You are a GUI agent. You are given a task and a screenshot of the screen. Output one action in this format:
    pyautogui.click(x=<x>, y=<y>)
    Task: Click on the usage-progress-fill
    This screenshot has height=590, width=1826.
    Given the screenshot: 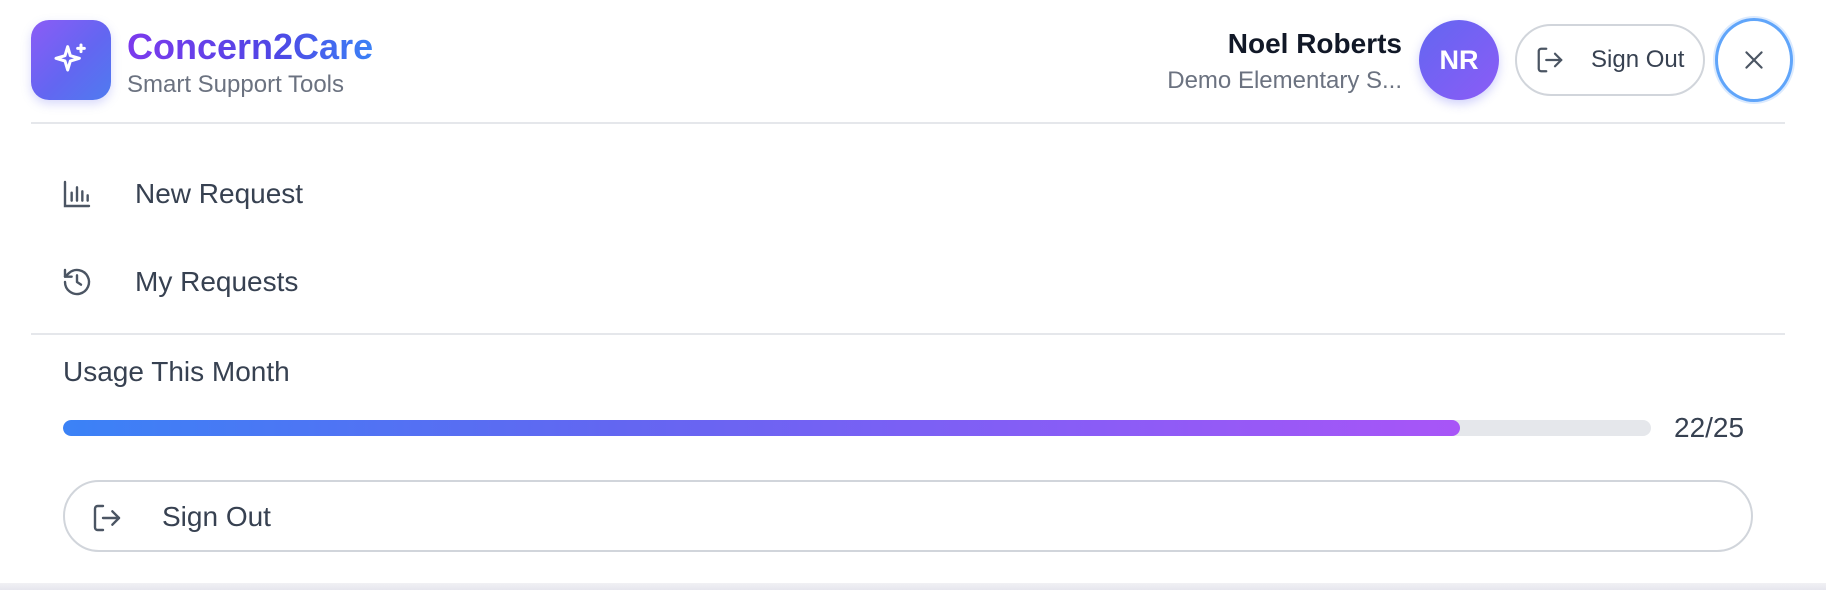 What is the action you would take?
    pyautogui.click(x=762, y=428)
    